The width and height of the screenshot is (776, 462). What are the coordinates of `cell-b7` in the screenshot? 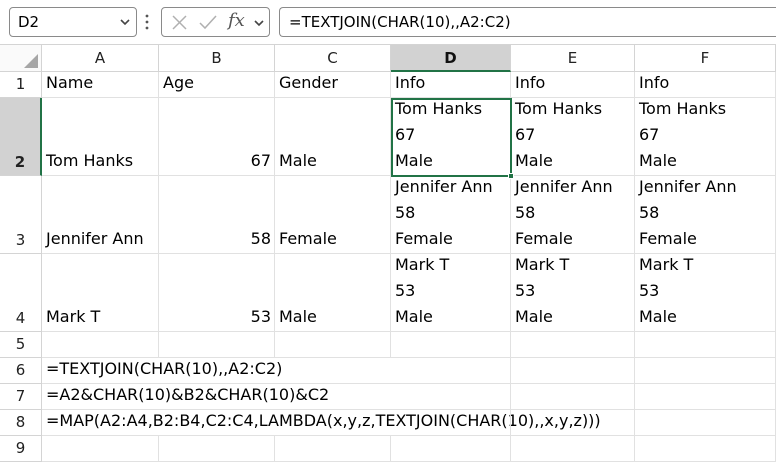 It's located at (217, 397).